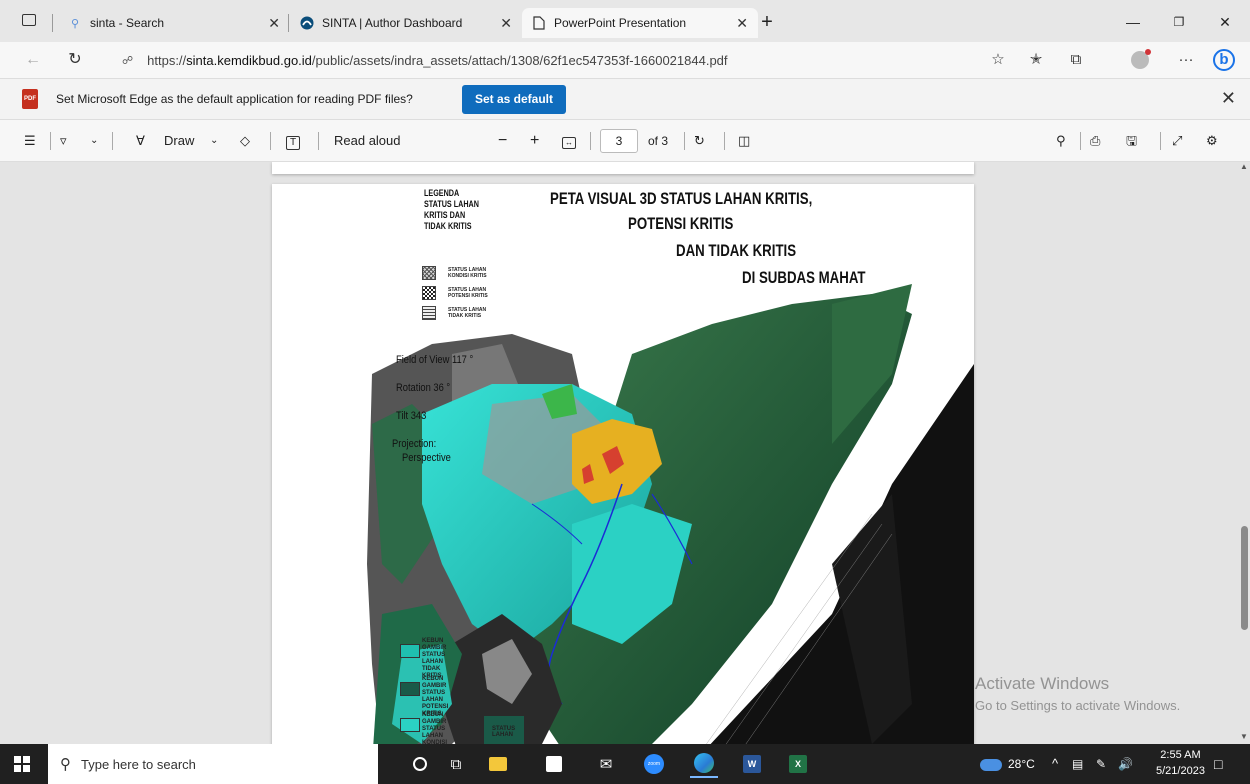  I want to click on file-explorer-icon, so click(498, 764).